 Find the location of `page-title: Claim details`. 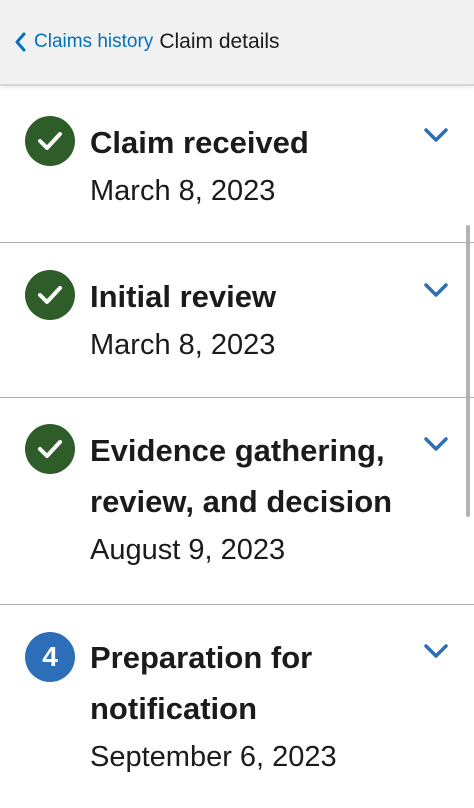

page-title: Claim details is located at coordinates (219, 41).